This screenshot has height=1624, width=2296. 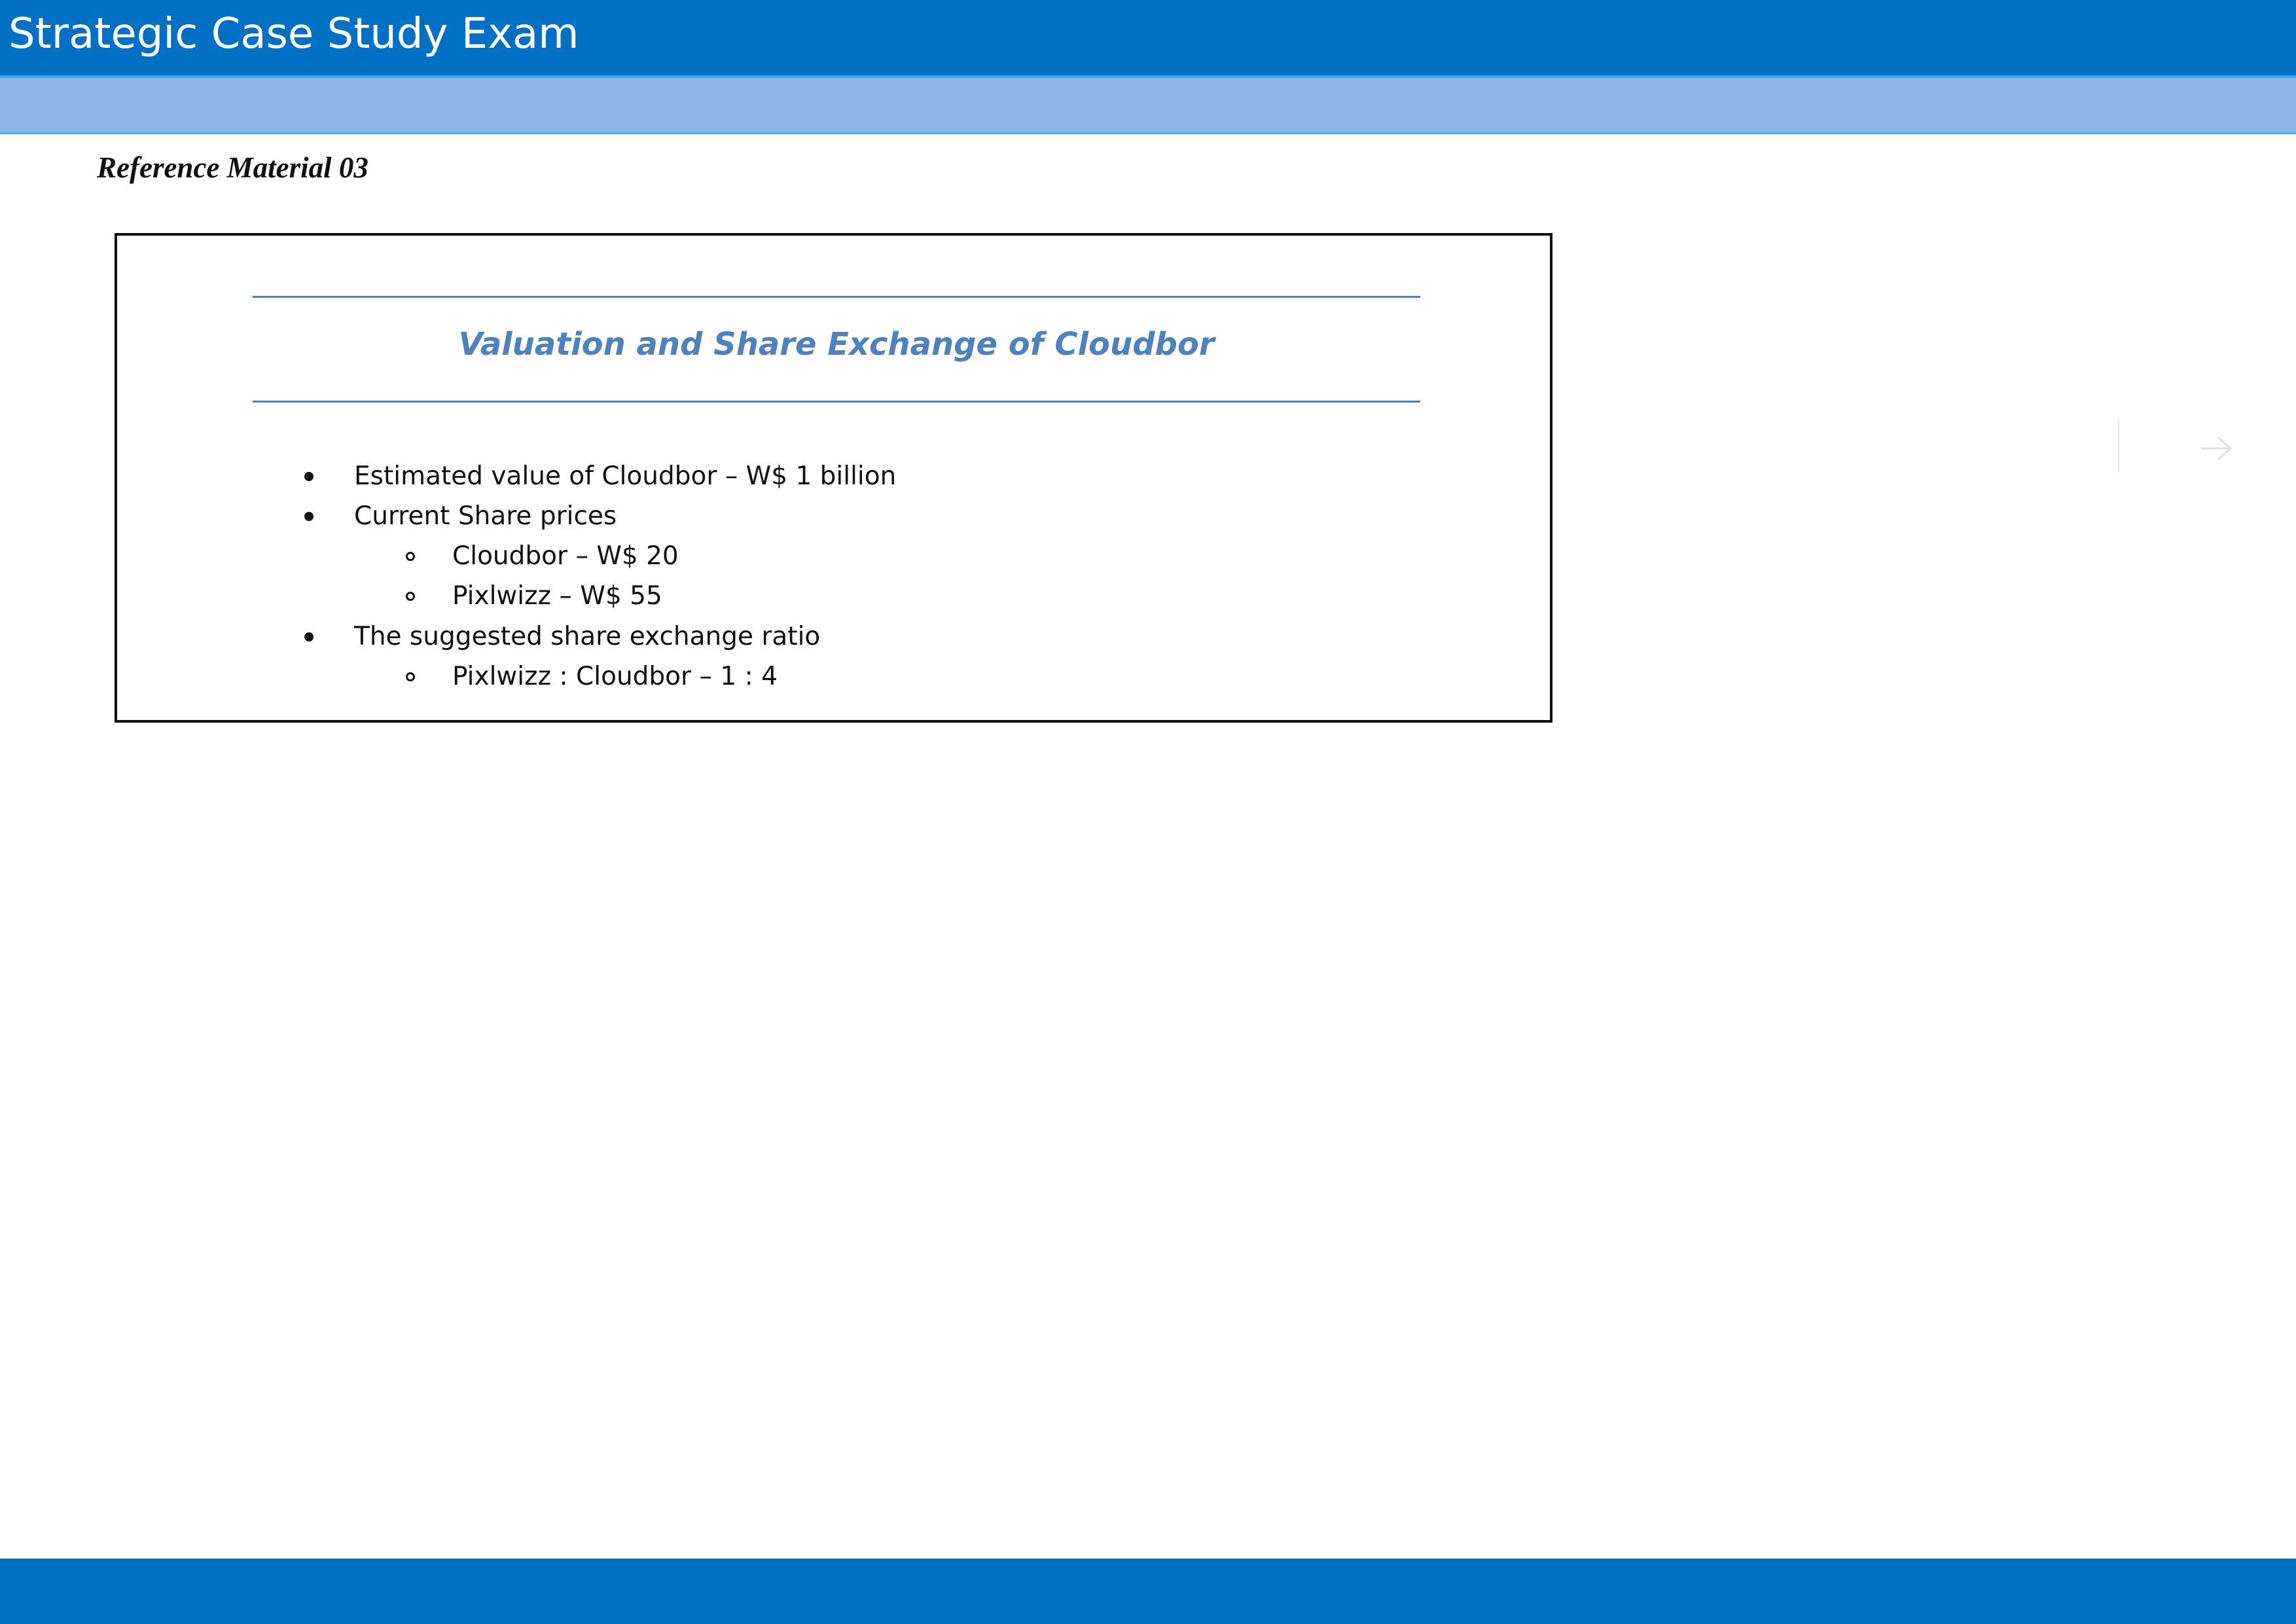 I want to click on list-item: Current Share prices, so click(x=485, y=516).